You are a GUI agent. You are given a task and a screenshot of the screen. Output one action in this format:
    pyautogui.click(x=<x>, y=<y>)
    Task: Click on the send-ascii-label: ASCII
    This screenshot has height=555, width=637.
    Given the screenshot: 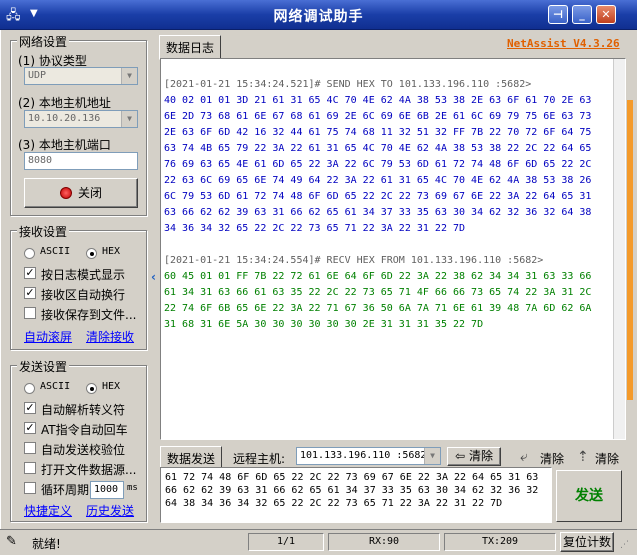 What is the action you would take?
    pyautogui.click(x=55, y=386)
    